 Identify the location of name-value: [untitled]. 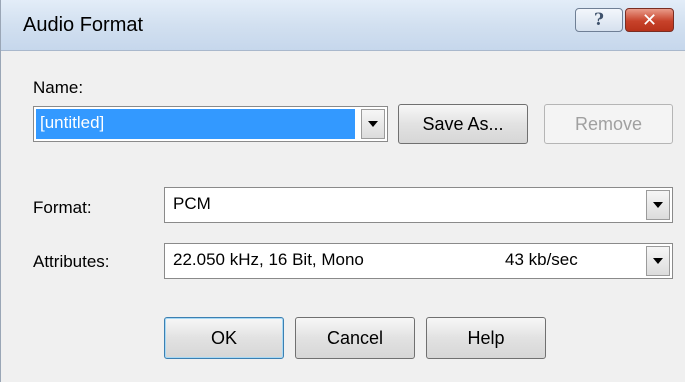
(72, 122).